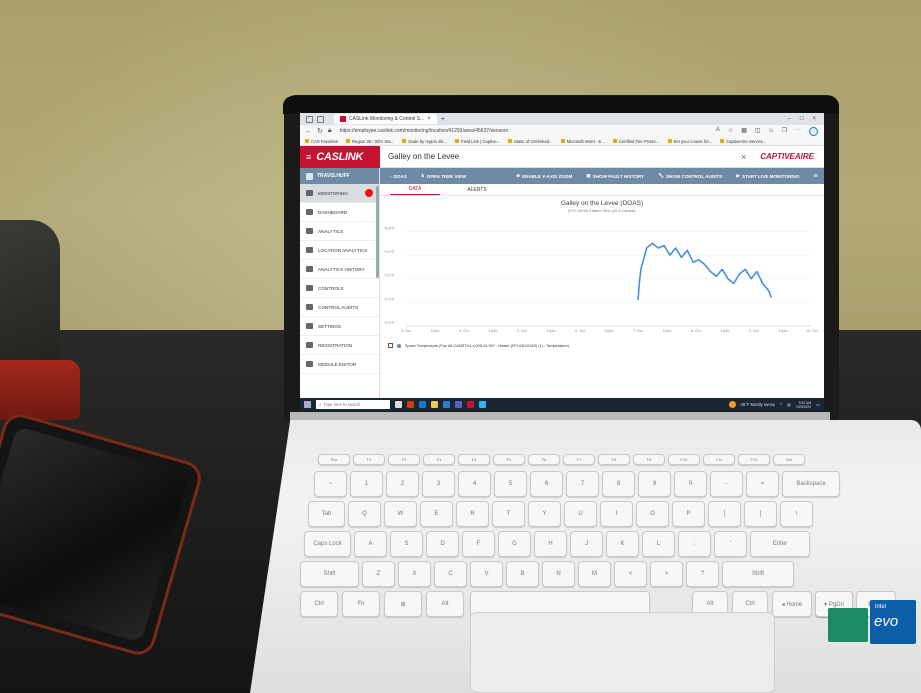  What do you see at coordinates (719, 459) in the screenshot?
I see `keyboard-key: F11` at bounding box center [719, 459].